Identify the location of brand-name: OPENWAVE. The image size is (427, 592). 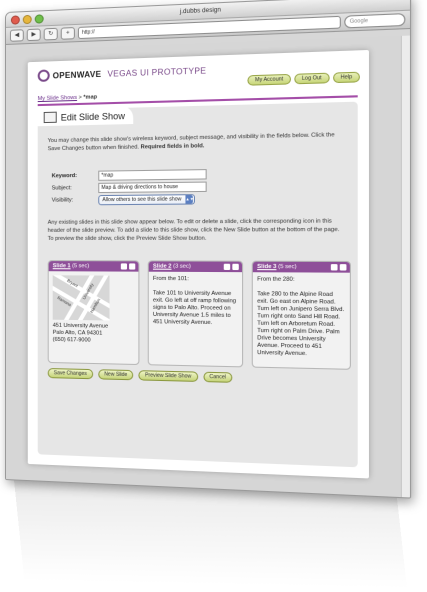
(77, 74).